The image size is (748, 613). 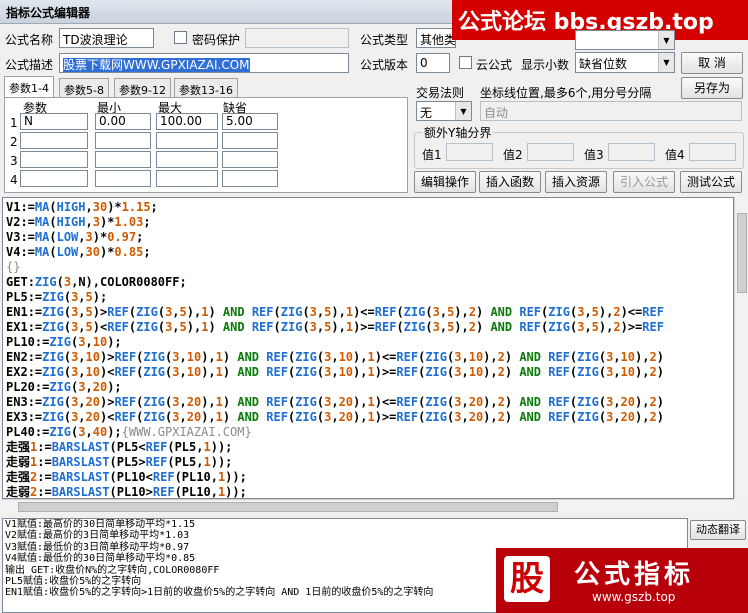 I want to click on formula-desc-text: 股票下载网WWW.GPXIAZAI.COM, so click(x=156, y=65).